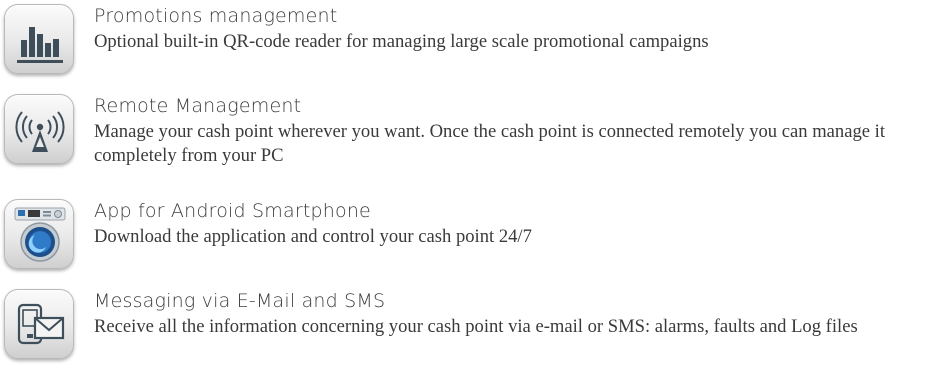 The height and width of the screenshot is (378, 938). What do you see at coordinates (240, 301) in the screenshot?
I see `feature-title: Messaging via E-Mail and SMS` at bounding box center [240, 301].